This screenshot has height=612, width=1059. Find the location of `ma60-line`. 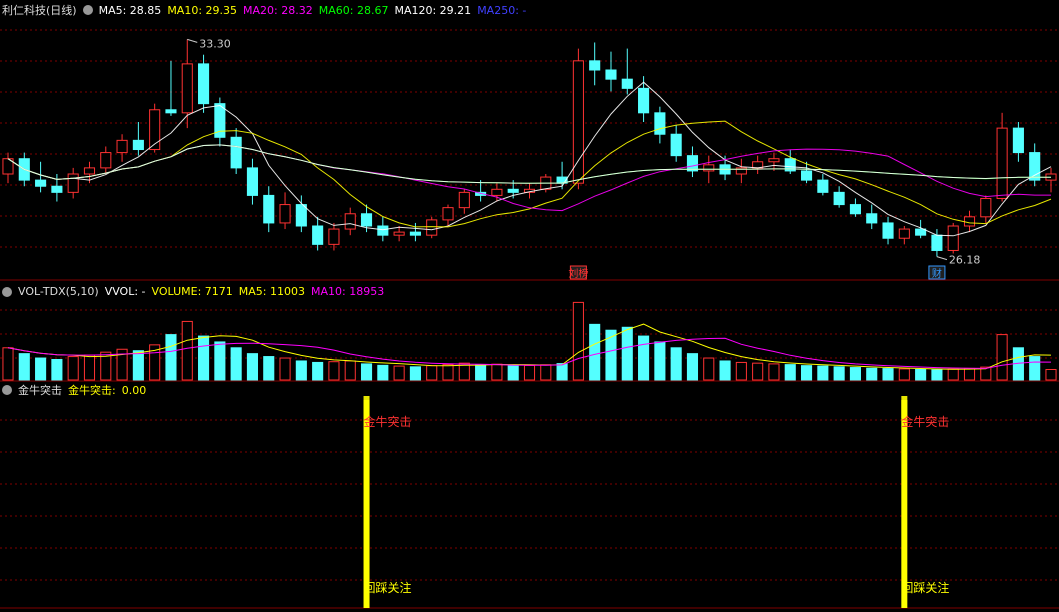

ma60-line is located at coordinates (529, 164).